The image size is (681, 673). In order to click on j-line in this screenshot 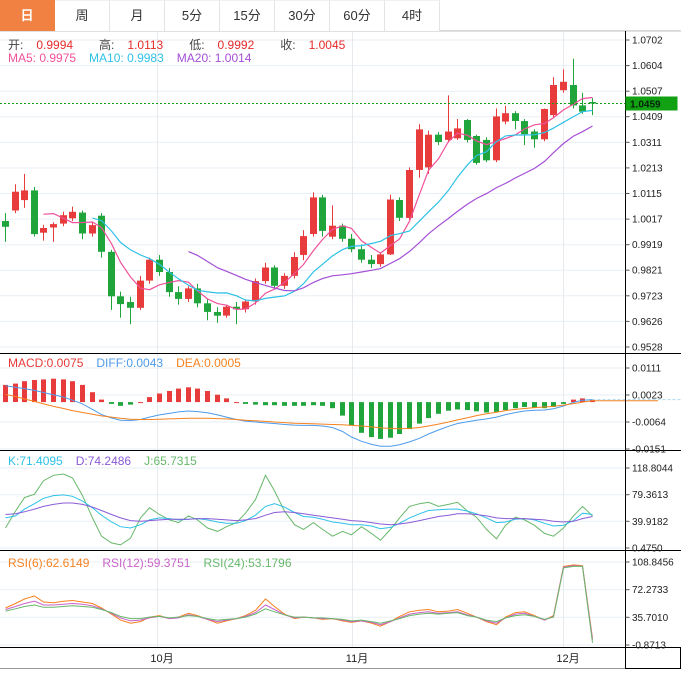, I will do `click(299, 509)`.